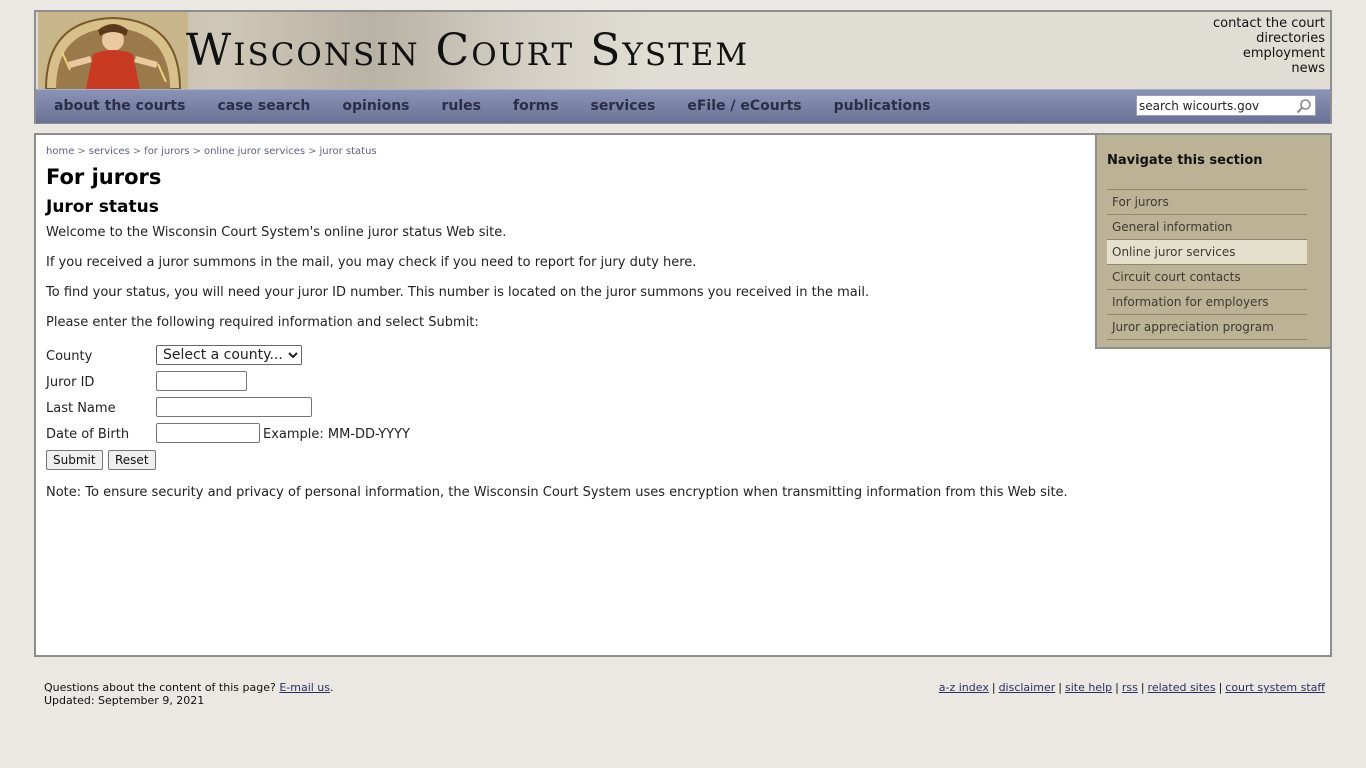 This screenshot has height=768, width=1366. Describe the element at coordinates (1214, 105) in the screenshot. I see `search-input` at that location.